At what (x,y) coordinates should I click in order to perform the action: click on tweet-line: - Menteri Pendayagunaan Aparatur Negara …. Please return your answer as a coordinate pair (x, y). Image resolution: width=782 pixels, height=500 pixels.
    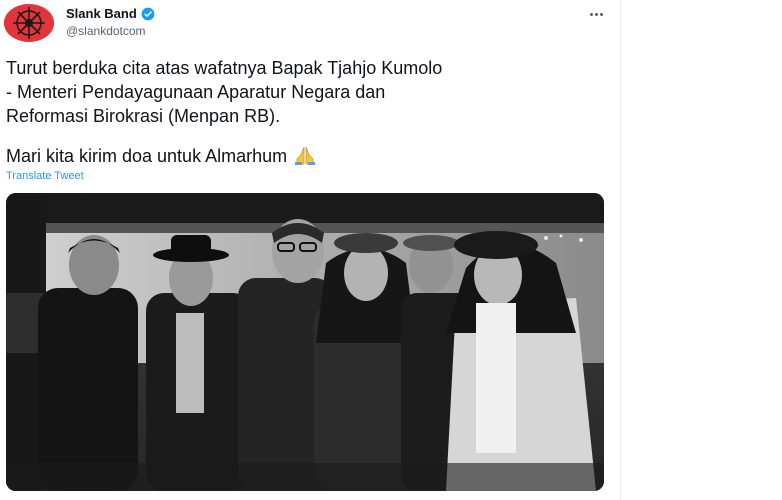
    Looking at the image, I should click on (196, 92).